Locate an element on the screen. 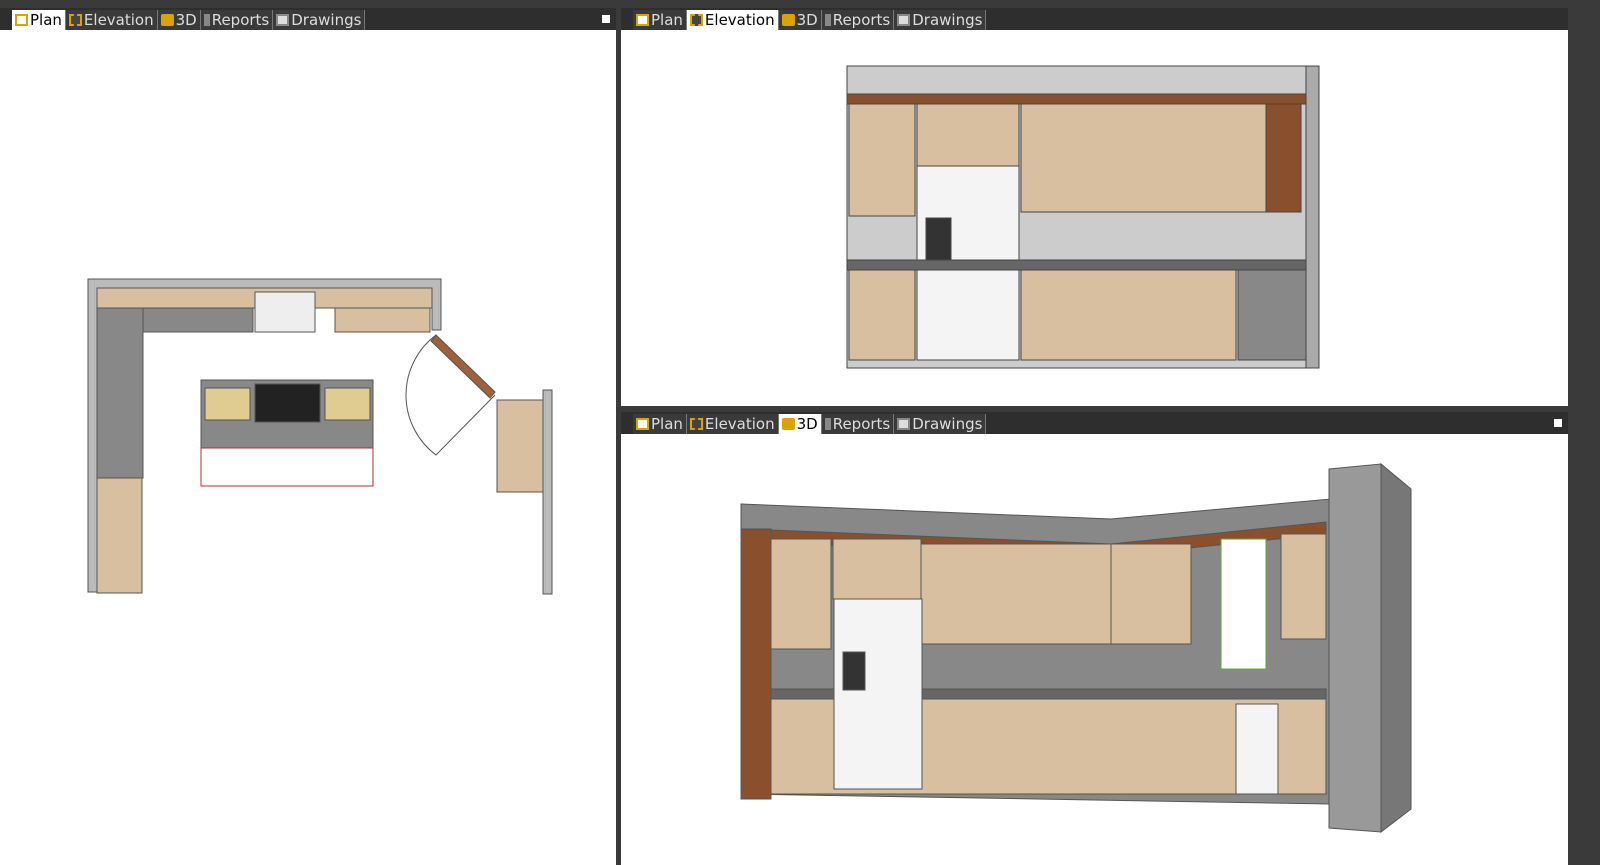 The height and width of the screenshot is (865, 1600). elevation-pane-tabs: Plan Elevation 3D Reports Drawings is located at coordinates (1094, 19).